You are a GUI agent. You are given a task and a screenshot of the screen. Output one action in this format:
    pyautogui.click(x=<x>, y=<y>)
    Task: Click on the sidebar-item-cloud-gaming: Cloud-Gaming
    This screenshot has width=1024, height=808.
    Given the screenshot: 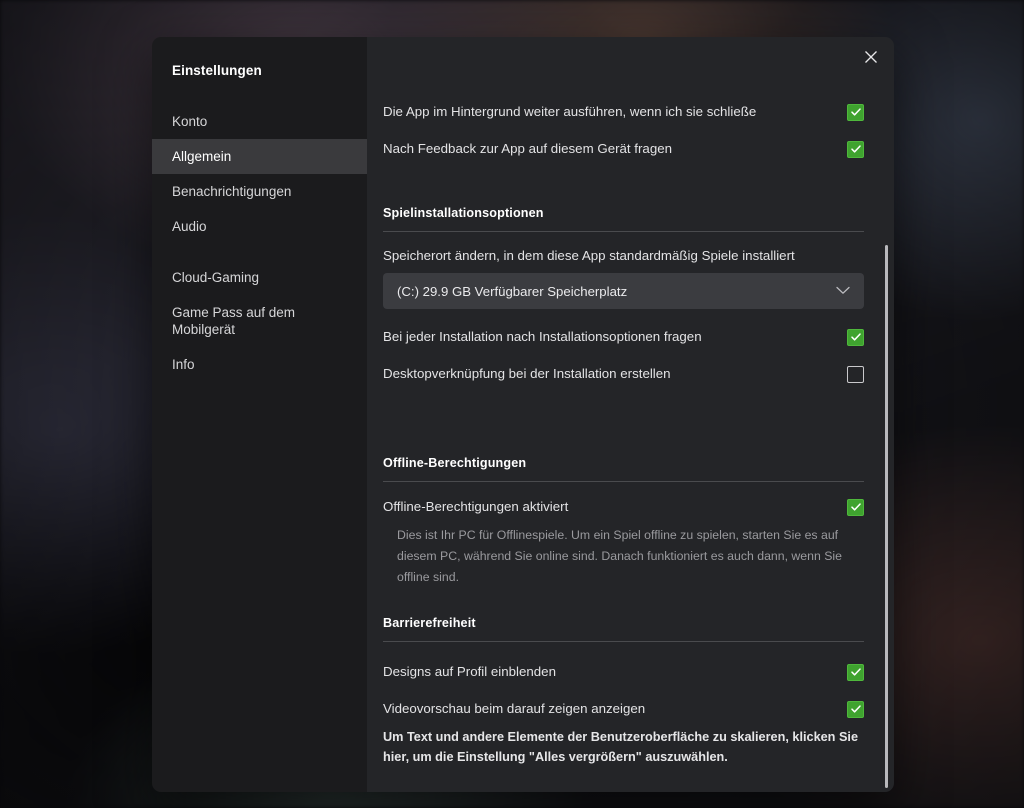 What is the action you would take?
    pyautogui.click(x=259, y=277)
    